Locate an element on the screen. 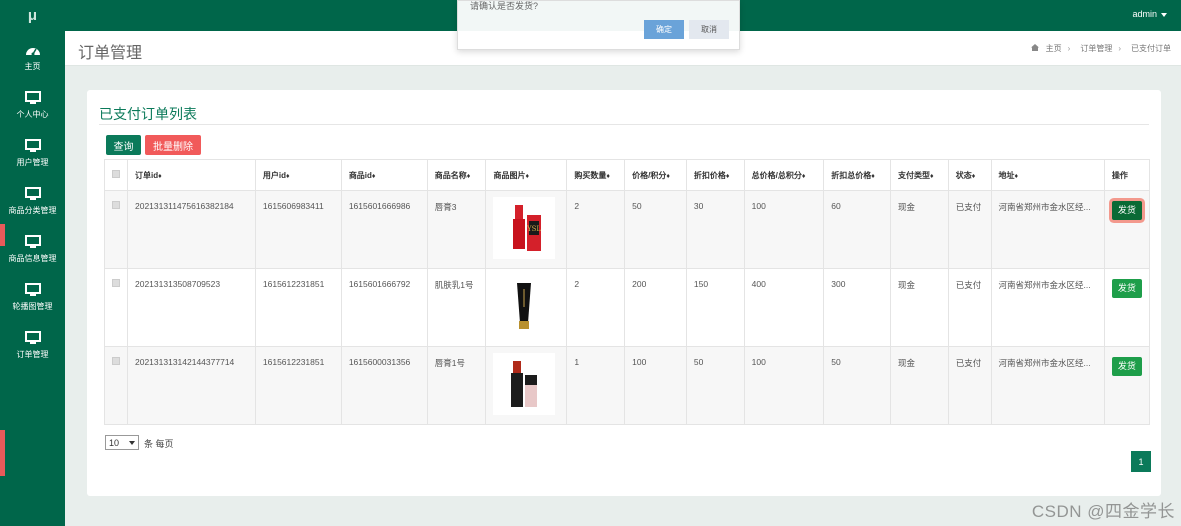 The width and height of the screenshot is (1181, 526). product-image-cell is located at coordinates (526, 307).